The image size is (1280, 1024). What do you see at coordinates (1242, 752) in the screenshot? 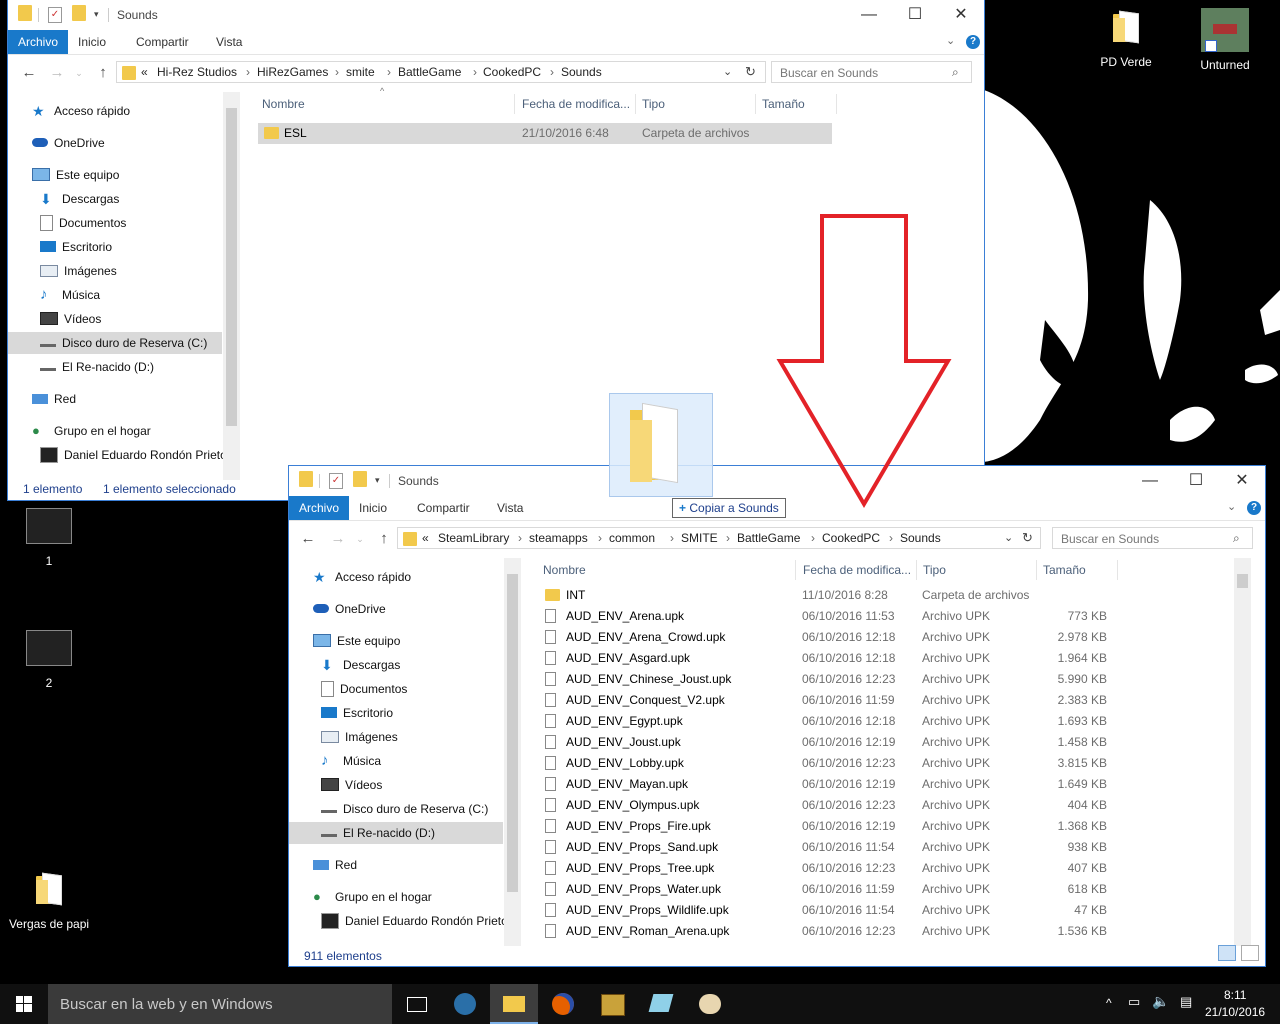
I see `file-list-scrollbar` at bounding box center [1242, 752].